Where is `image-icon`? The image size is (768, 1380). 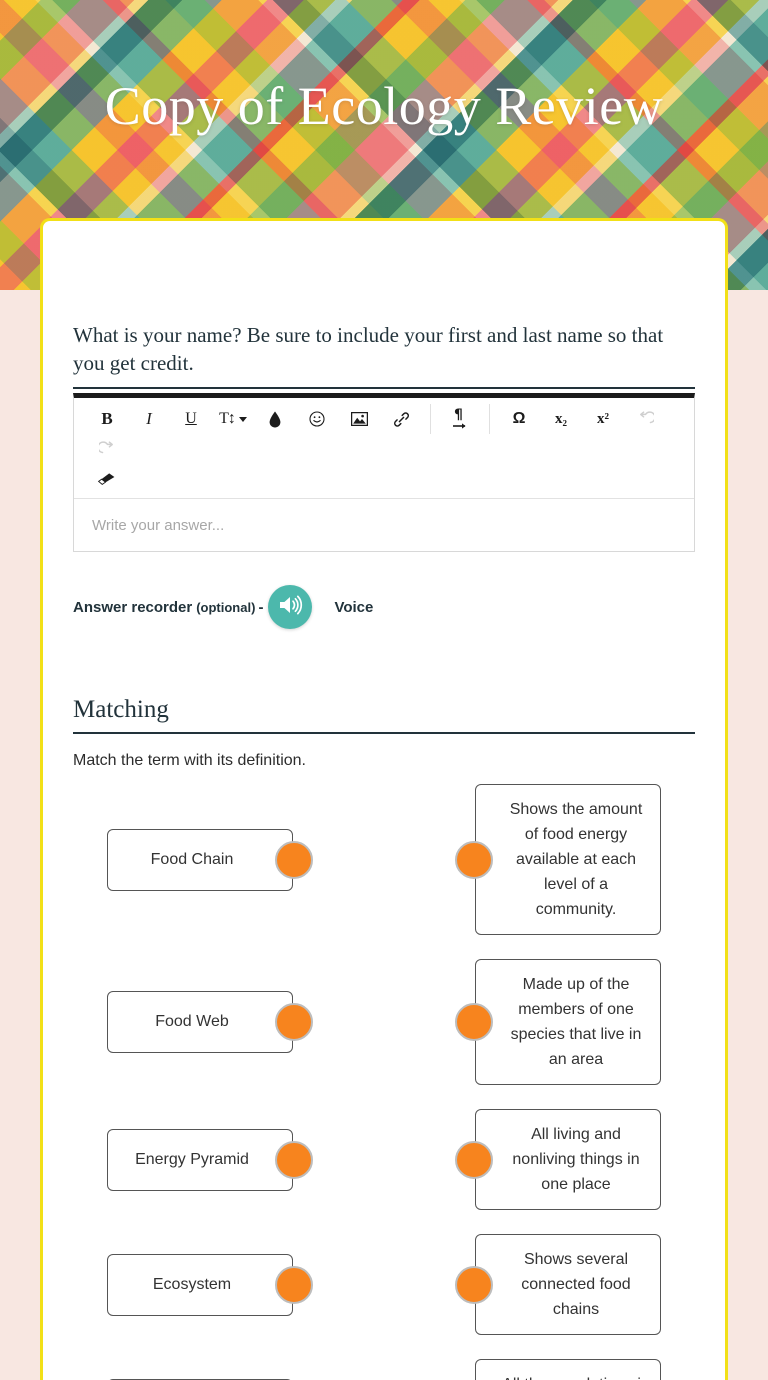
image-icon is located at coordinates (359, 419).